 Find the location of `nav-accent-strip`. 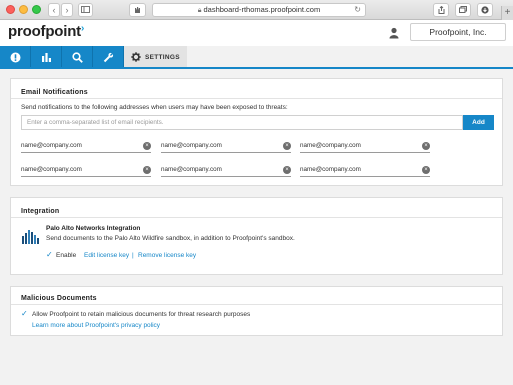

nav-accent-strip is located at coordinates (256, 68).